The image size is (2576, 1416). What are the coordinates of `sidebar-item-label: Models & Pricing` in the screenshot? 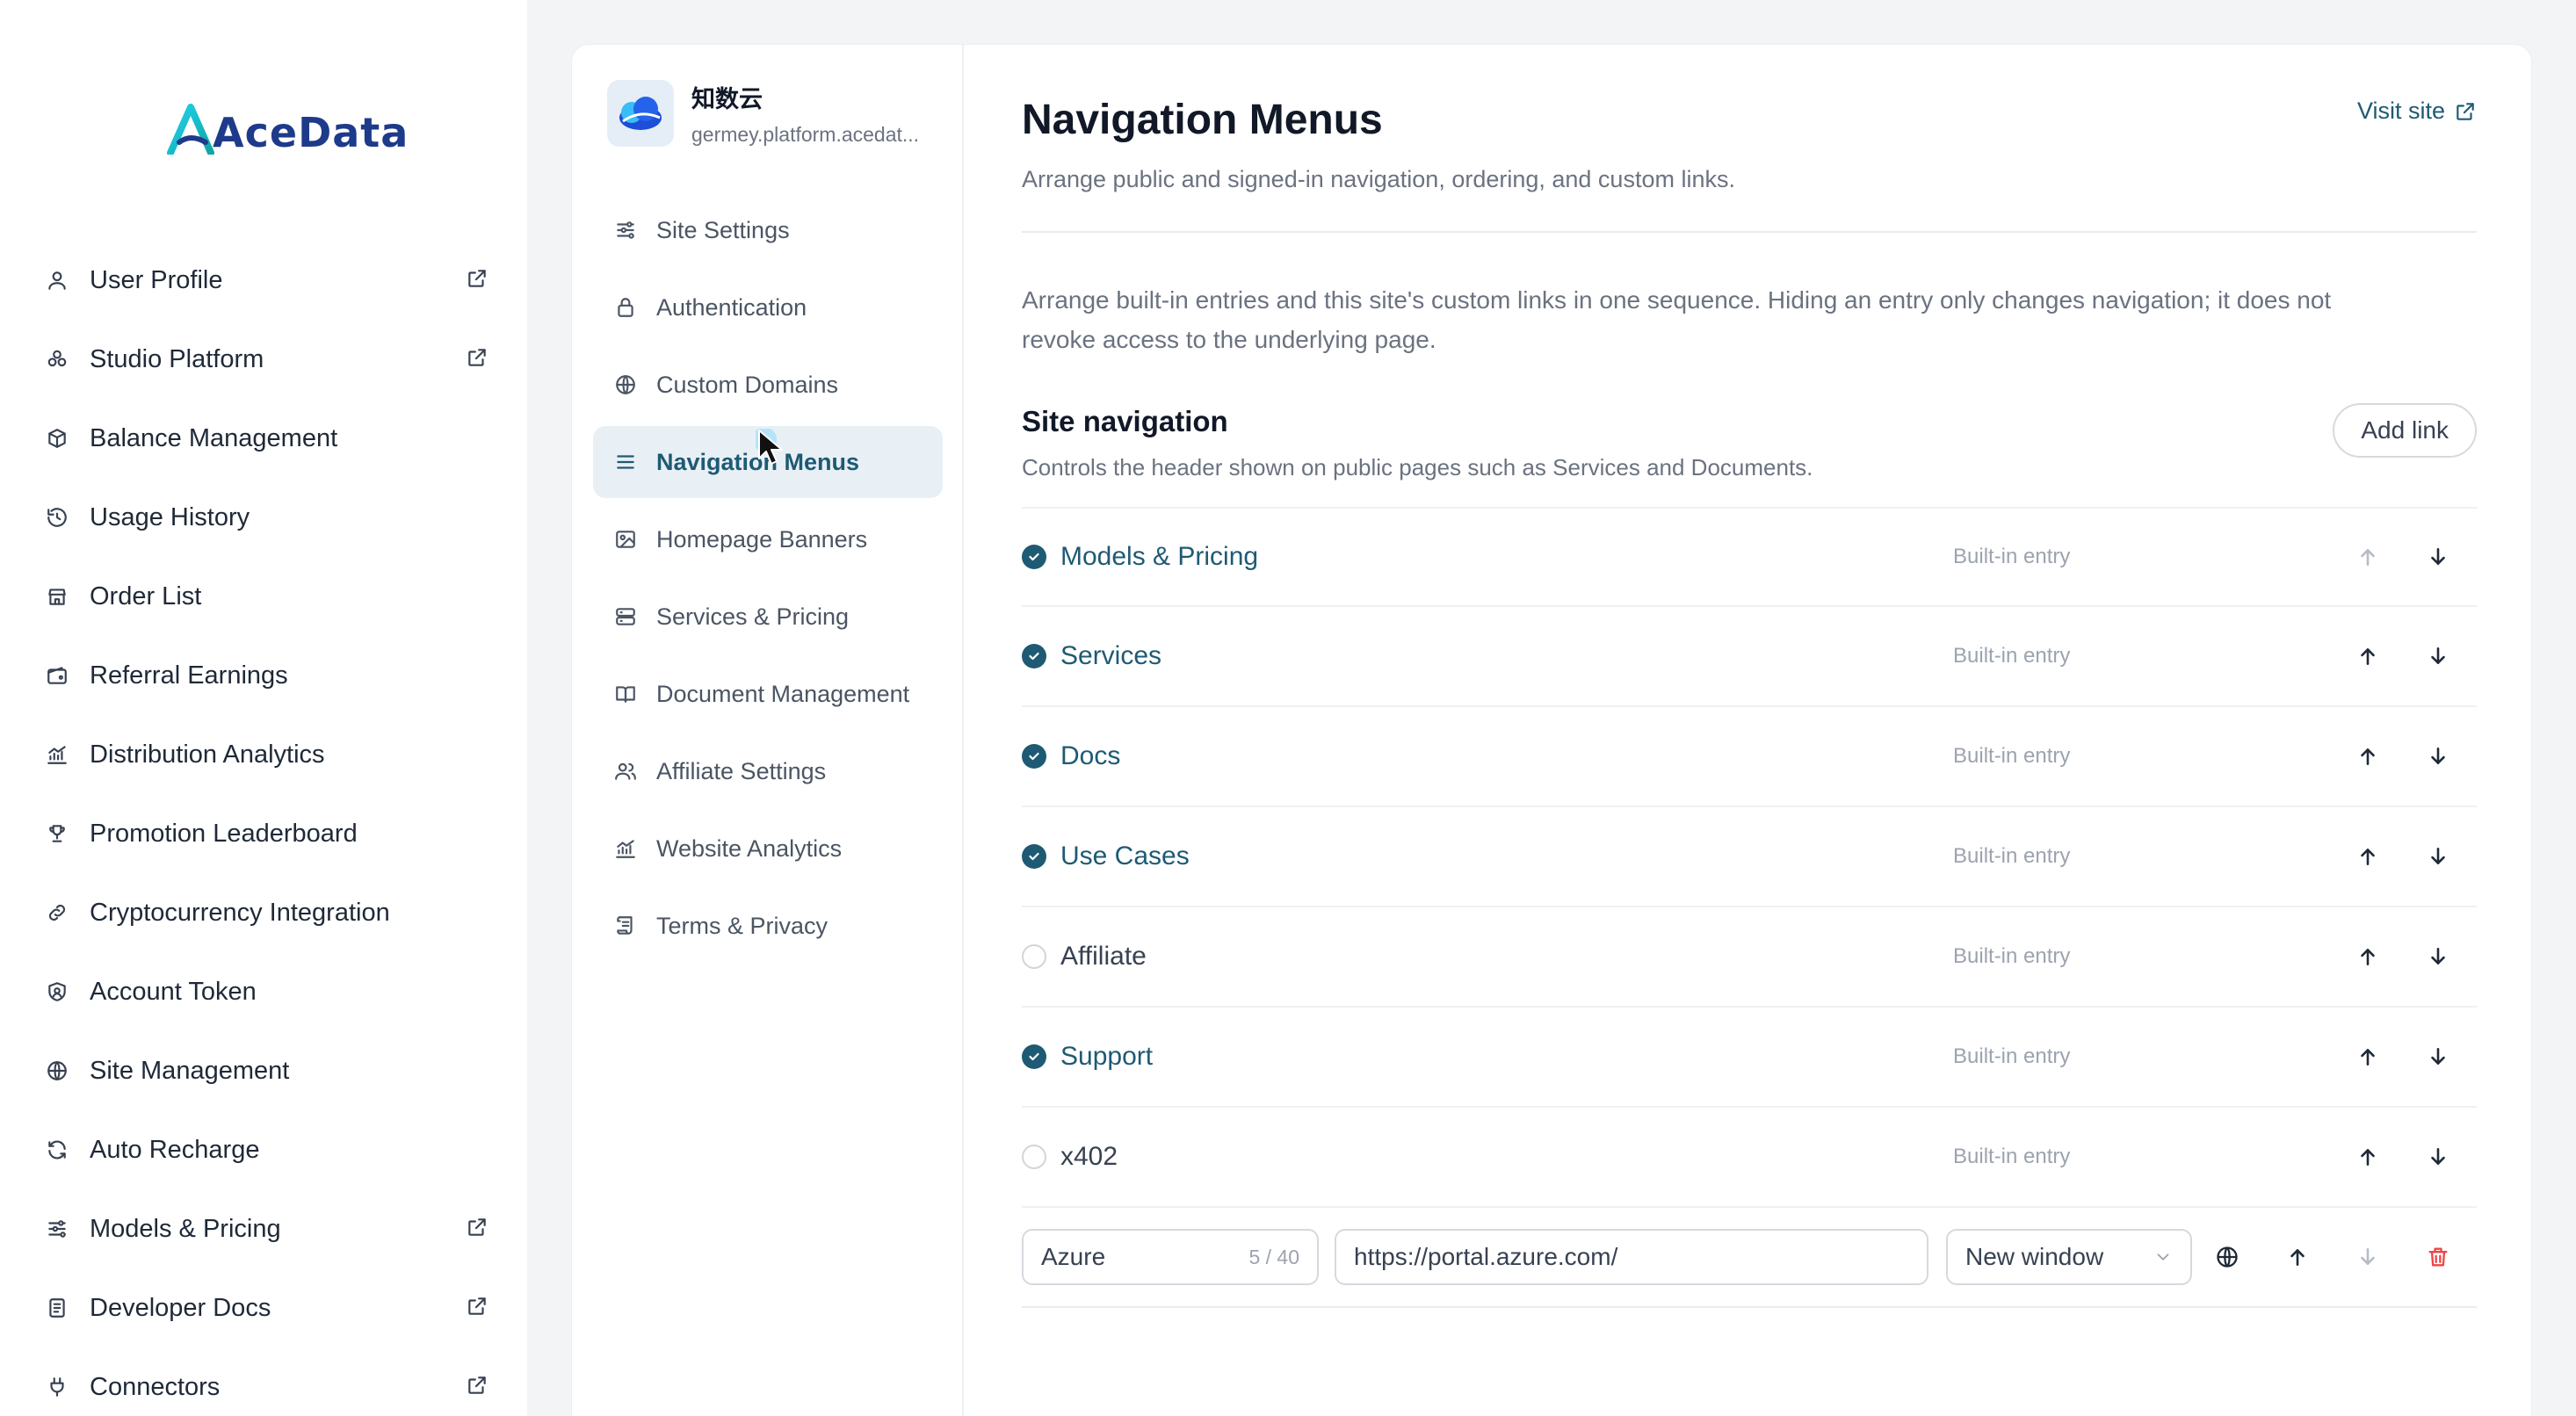 It's located at (185, 1228).